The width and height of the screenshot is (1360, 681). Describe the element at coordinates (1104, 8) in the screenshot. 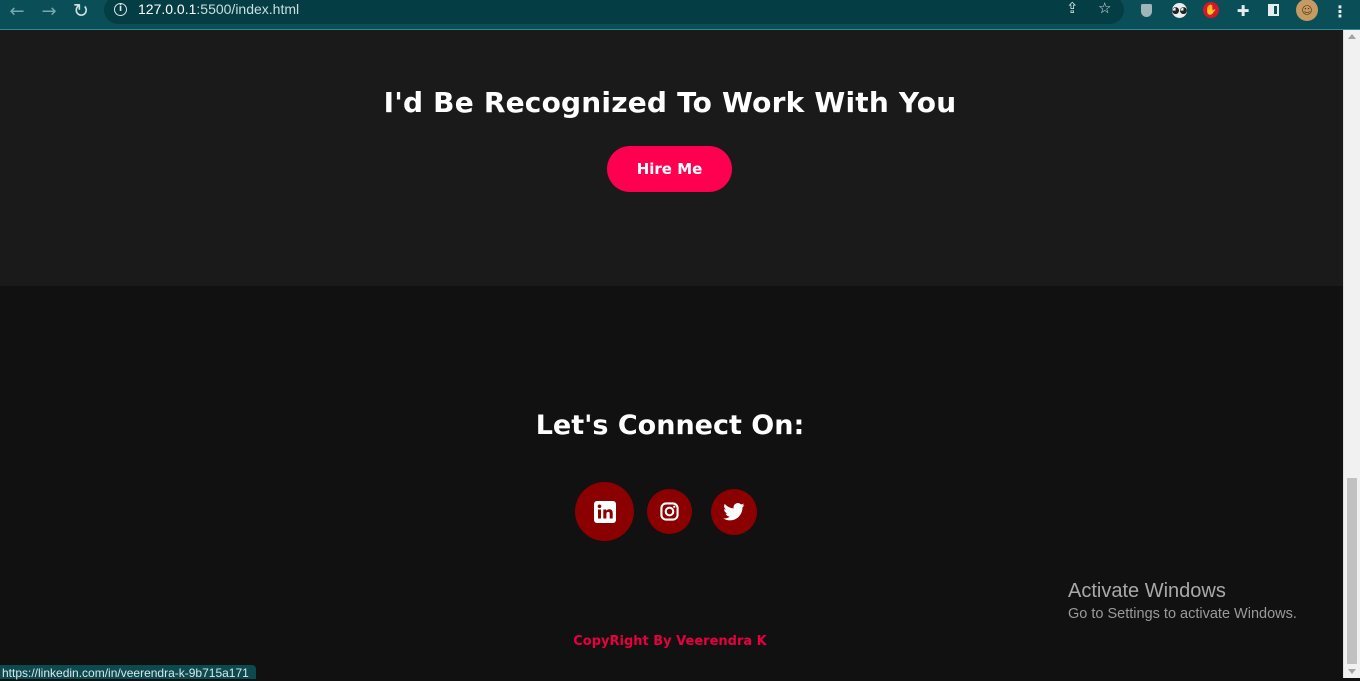

I see `bookmark-star-icon: ☆` at that location.